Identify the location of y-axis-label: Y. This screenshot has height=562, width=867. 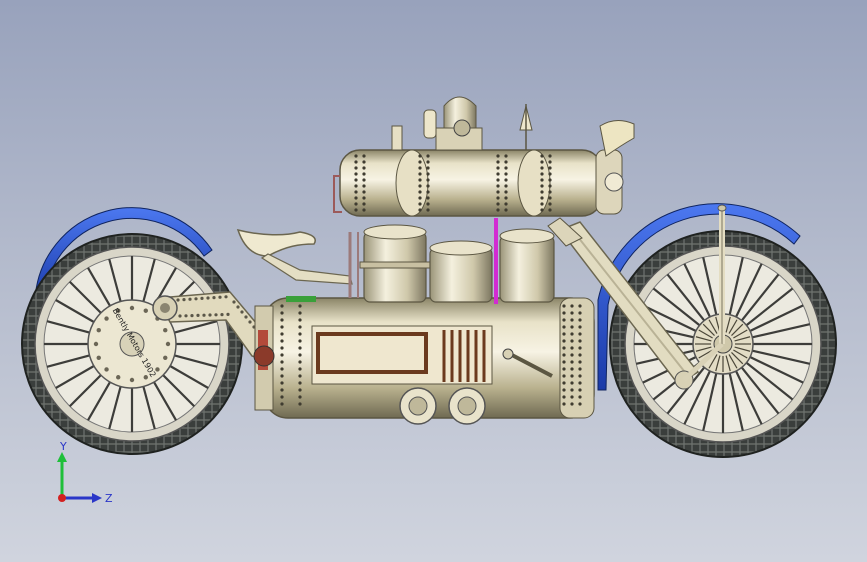
(63, 446).